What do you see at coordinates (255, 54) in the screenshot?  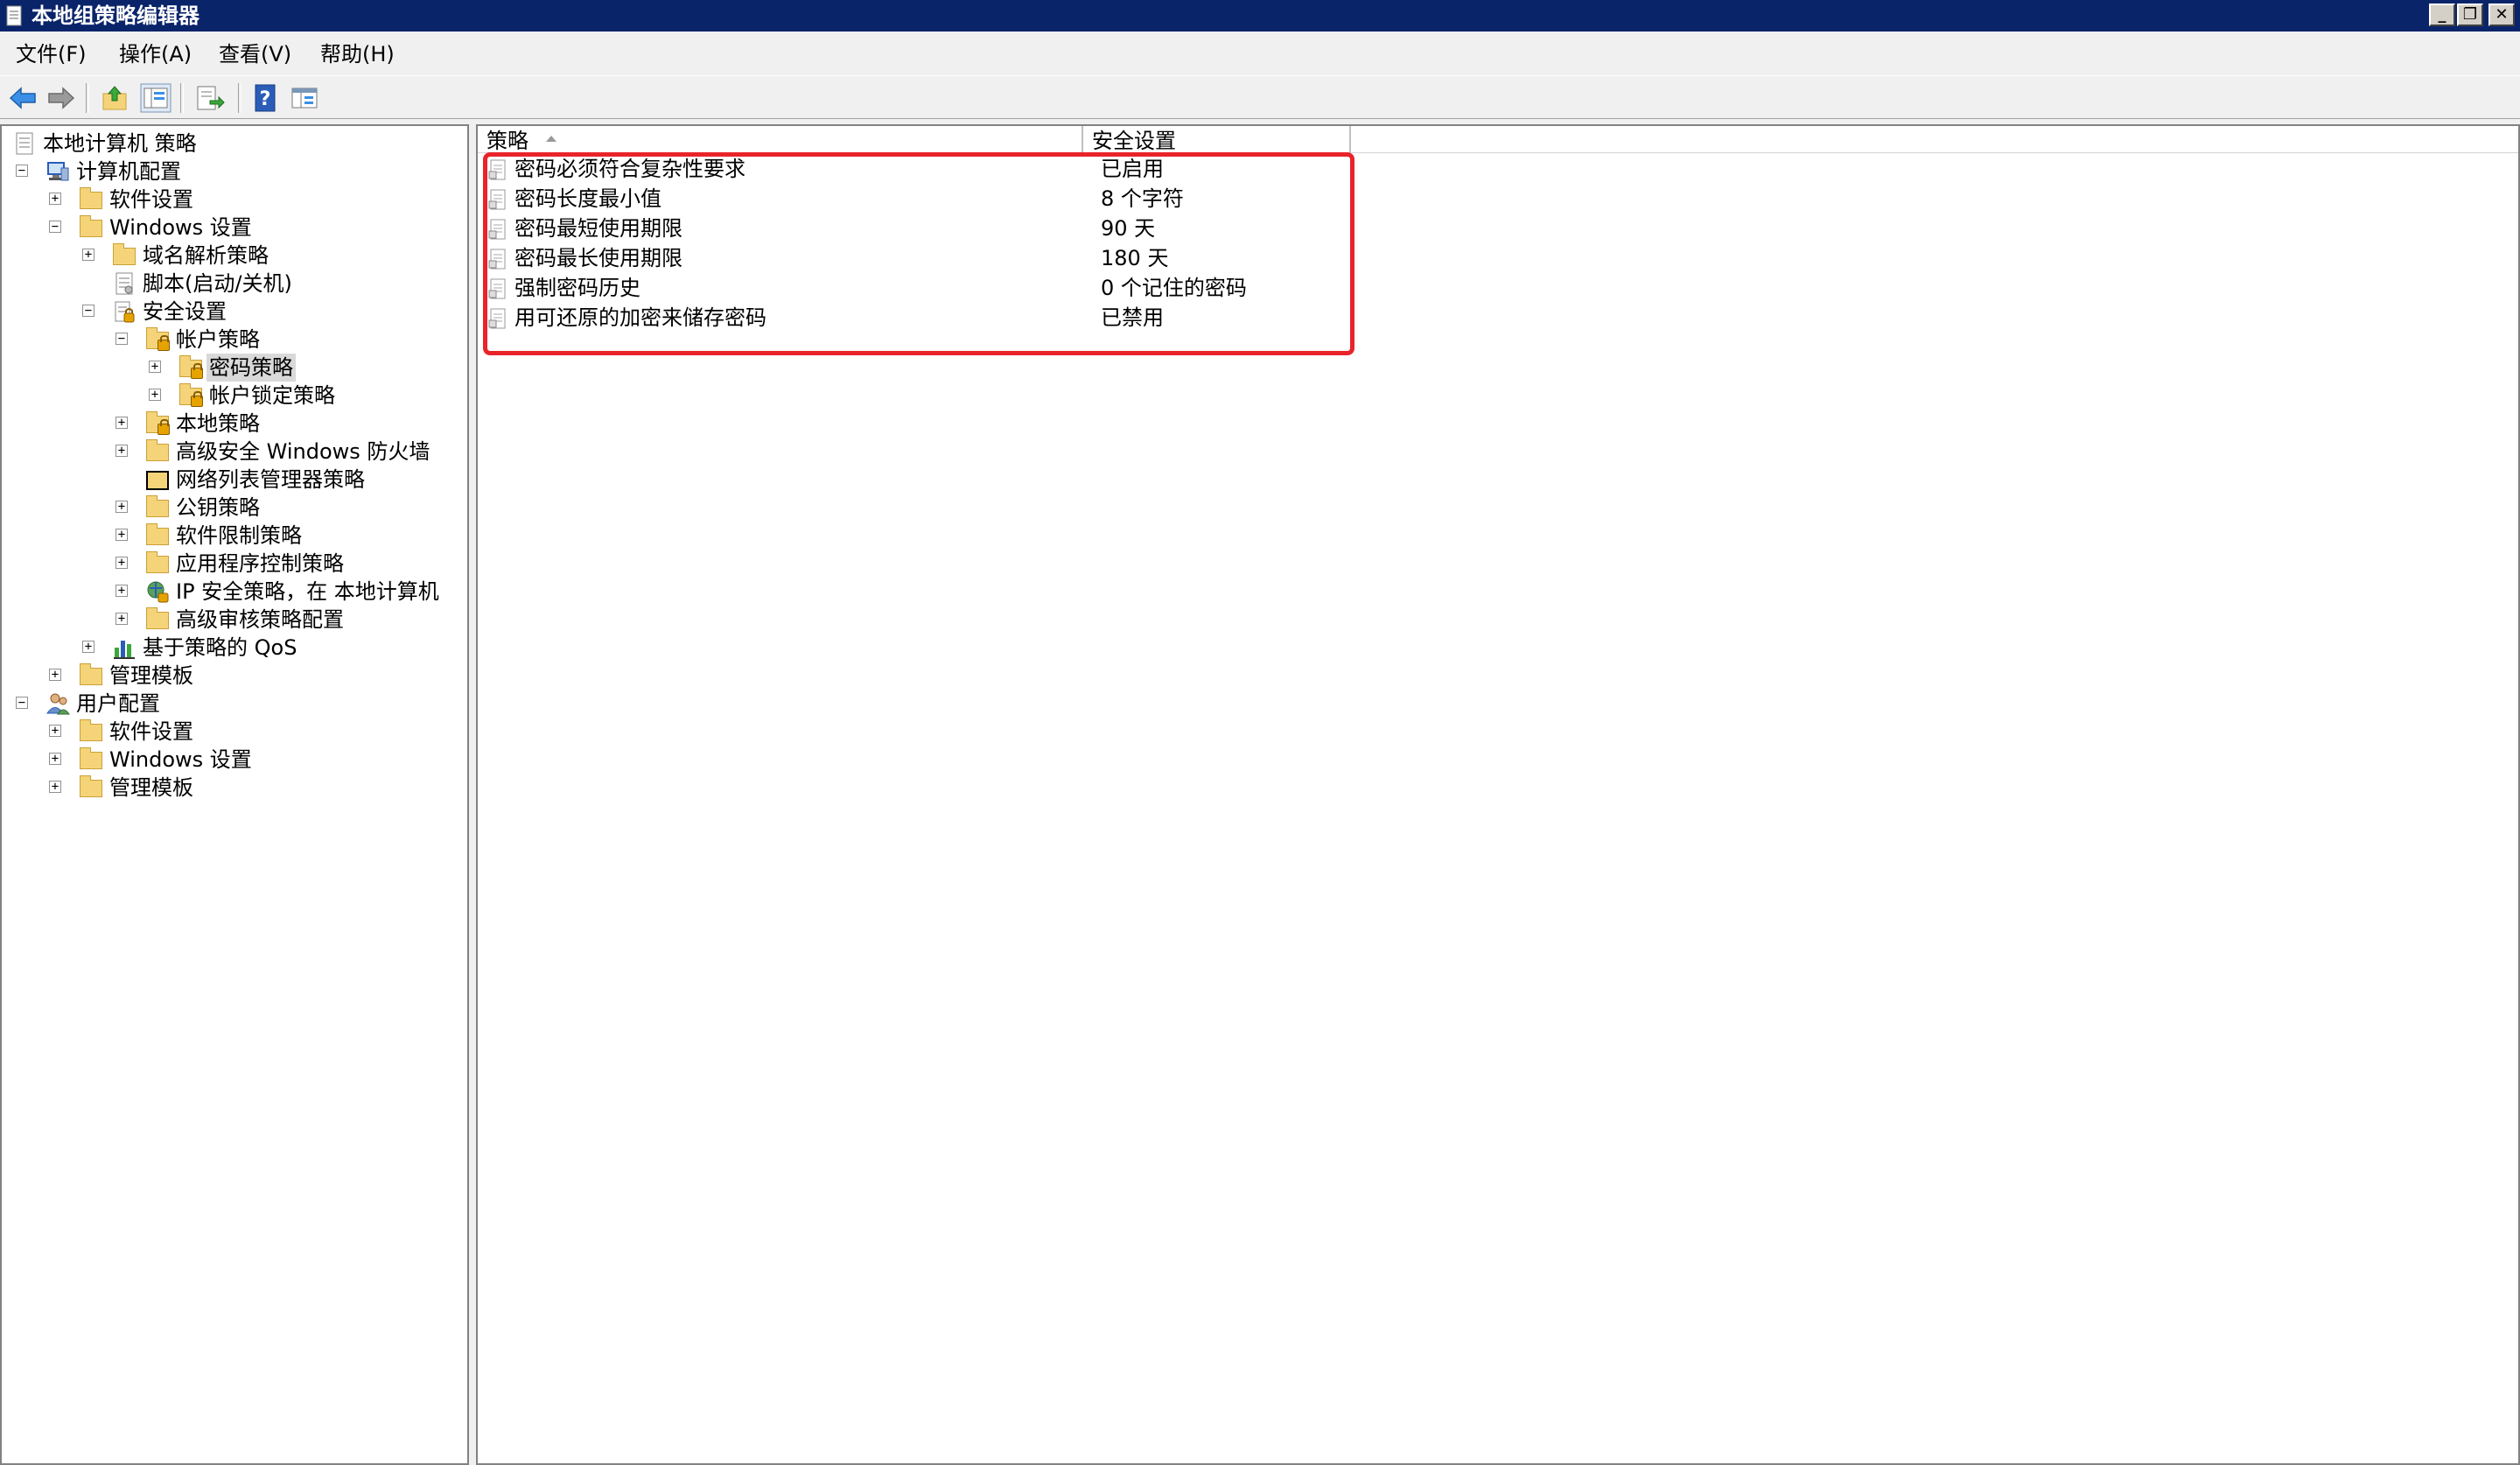 I see `menu-view: 查看(V)` at bounding box center [255, 54].